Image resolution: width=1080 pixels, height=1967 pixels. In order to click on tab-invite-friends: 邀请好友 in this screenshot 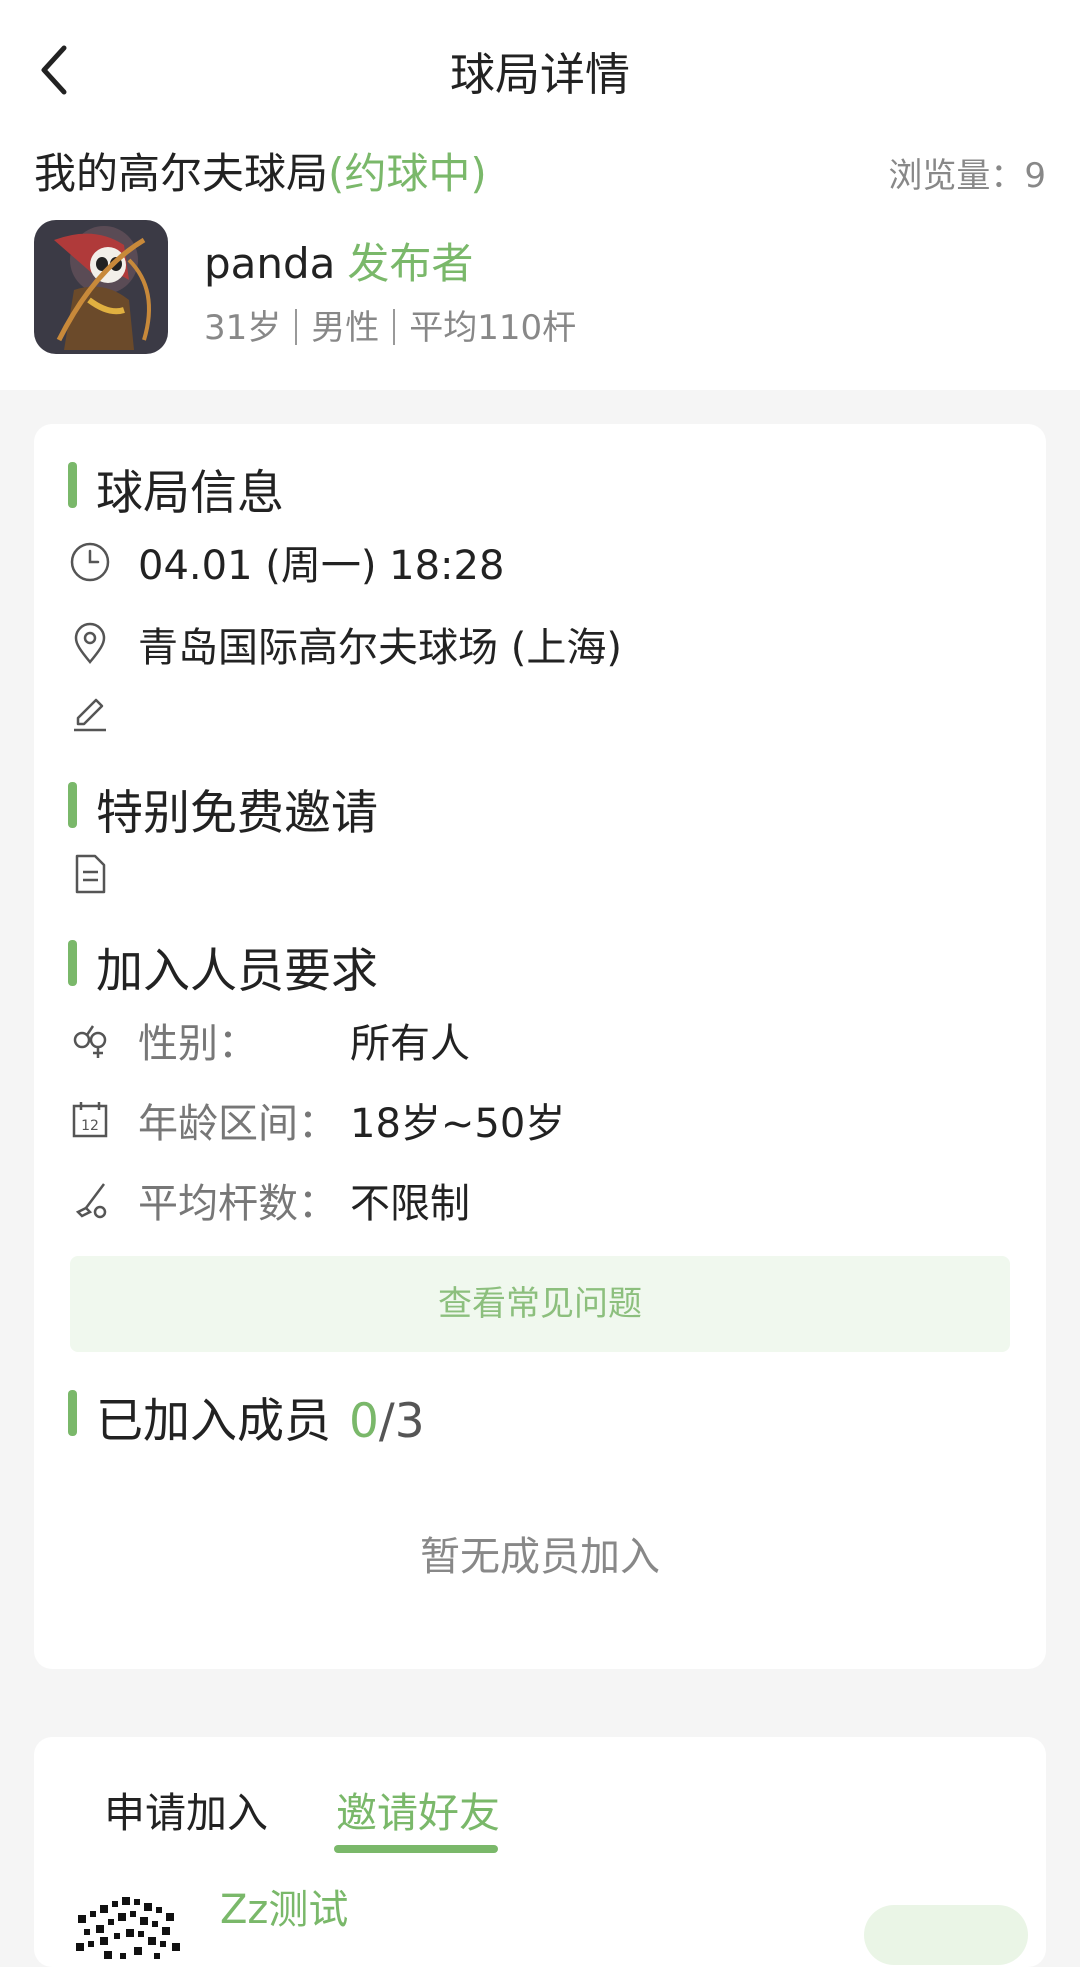, I will do `click(418, 1809)`.